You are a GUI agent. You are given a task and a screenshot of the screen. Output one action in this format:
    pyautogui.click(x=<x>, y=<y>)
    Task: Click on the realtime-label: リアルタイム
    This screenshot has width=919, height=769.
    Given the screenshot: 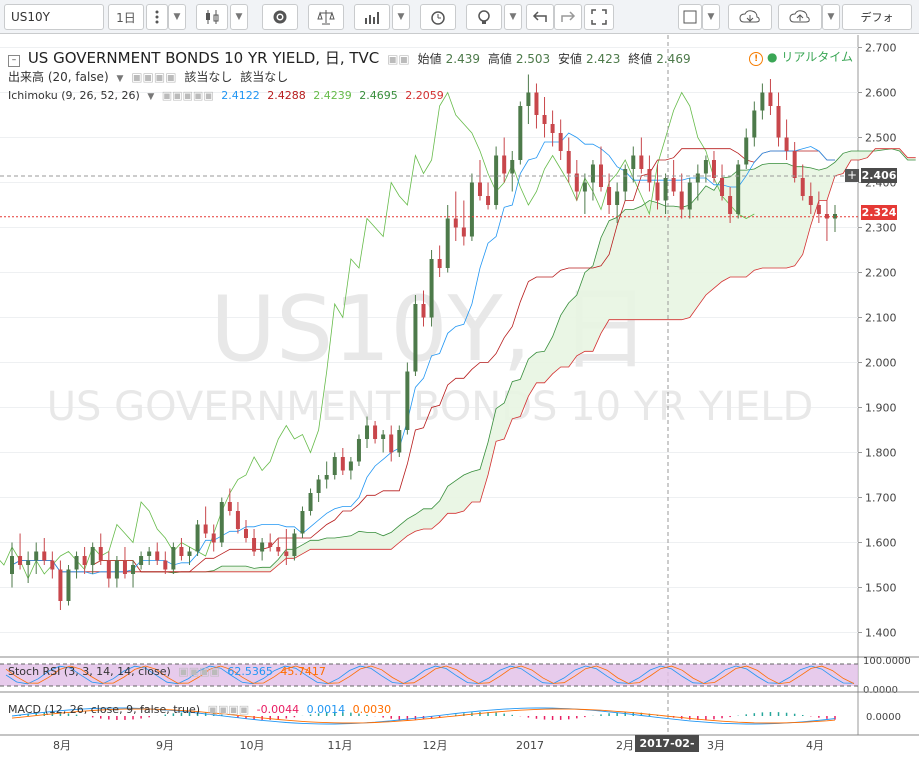 What is the action you would take?
    pyautogui.click(x=817, y=57)
    